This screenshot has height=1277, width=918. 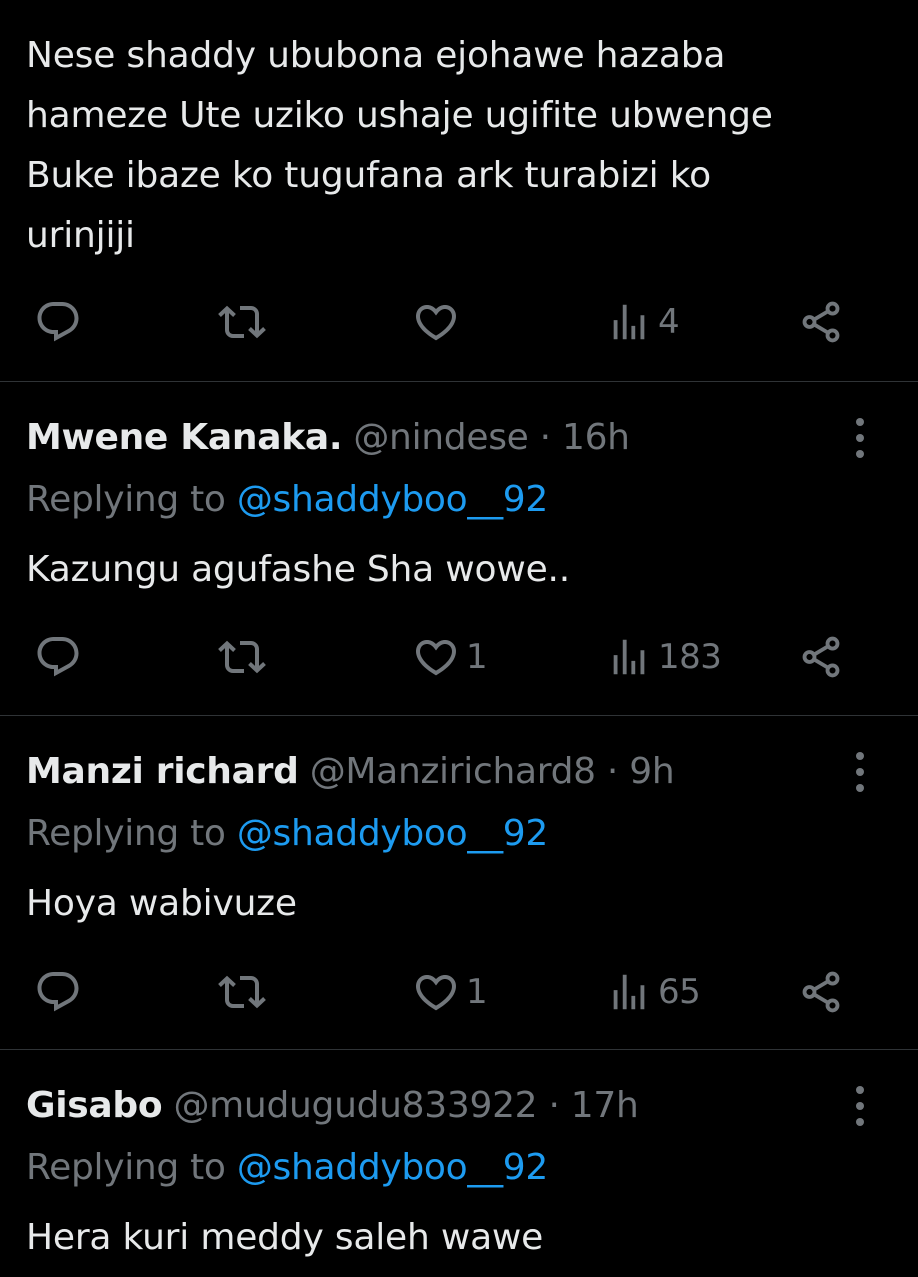 What do you see at coordinates (285, 1237) in the screenshot?
I see `tweet-text: Hera kuri meddy saleh wawe` at bounding box center [285, 1237].